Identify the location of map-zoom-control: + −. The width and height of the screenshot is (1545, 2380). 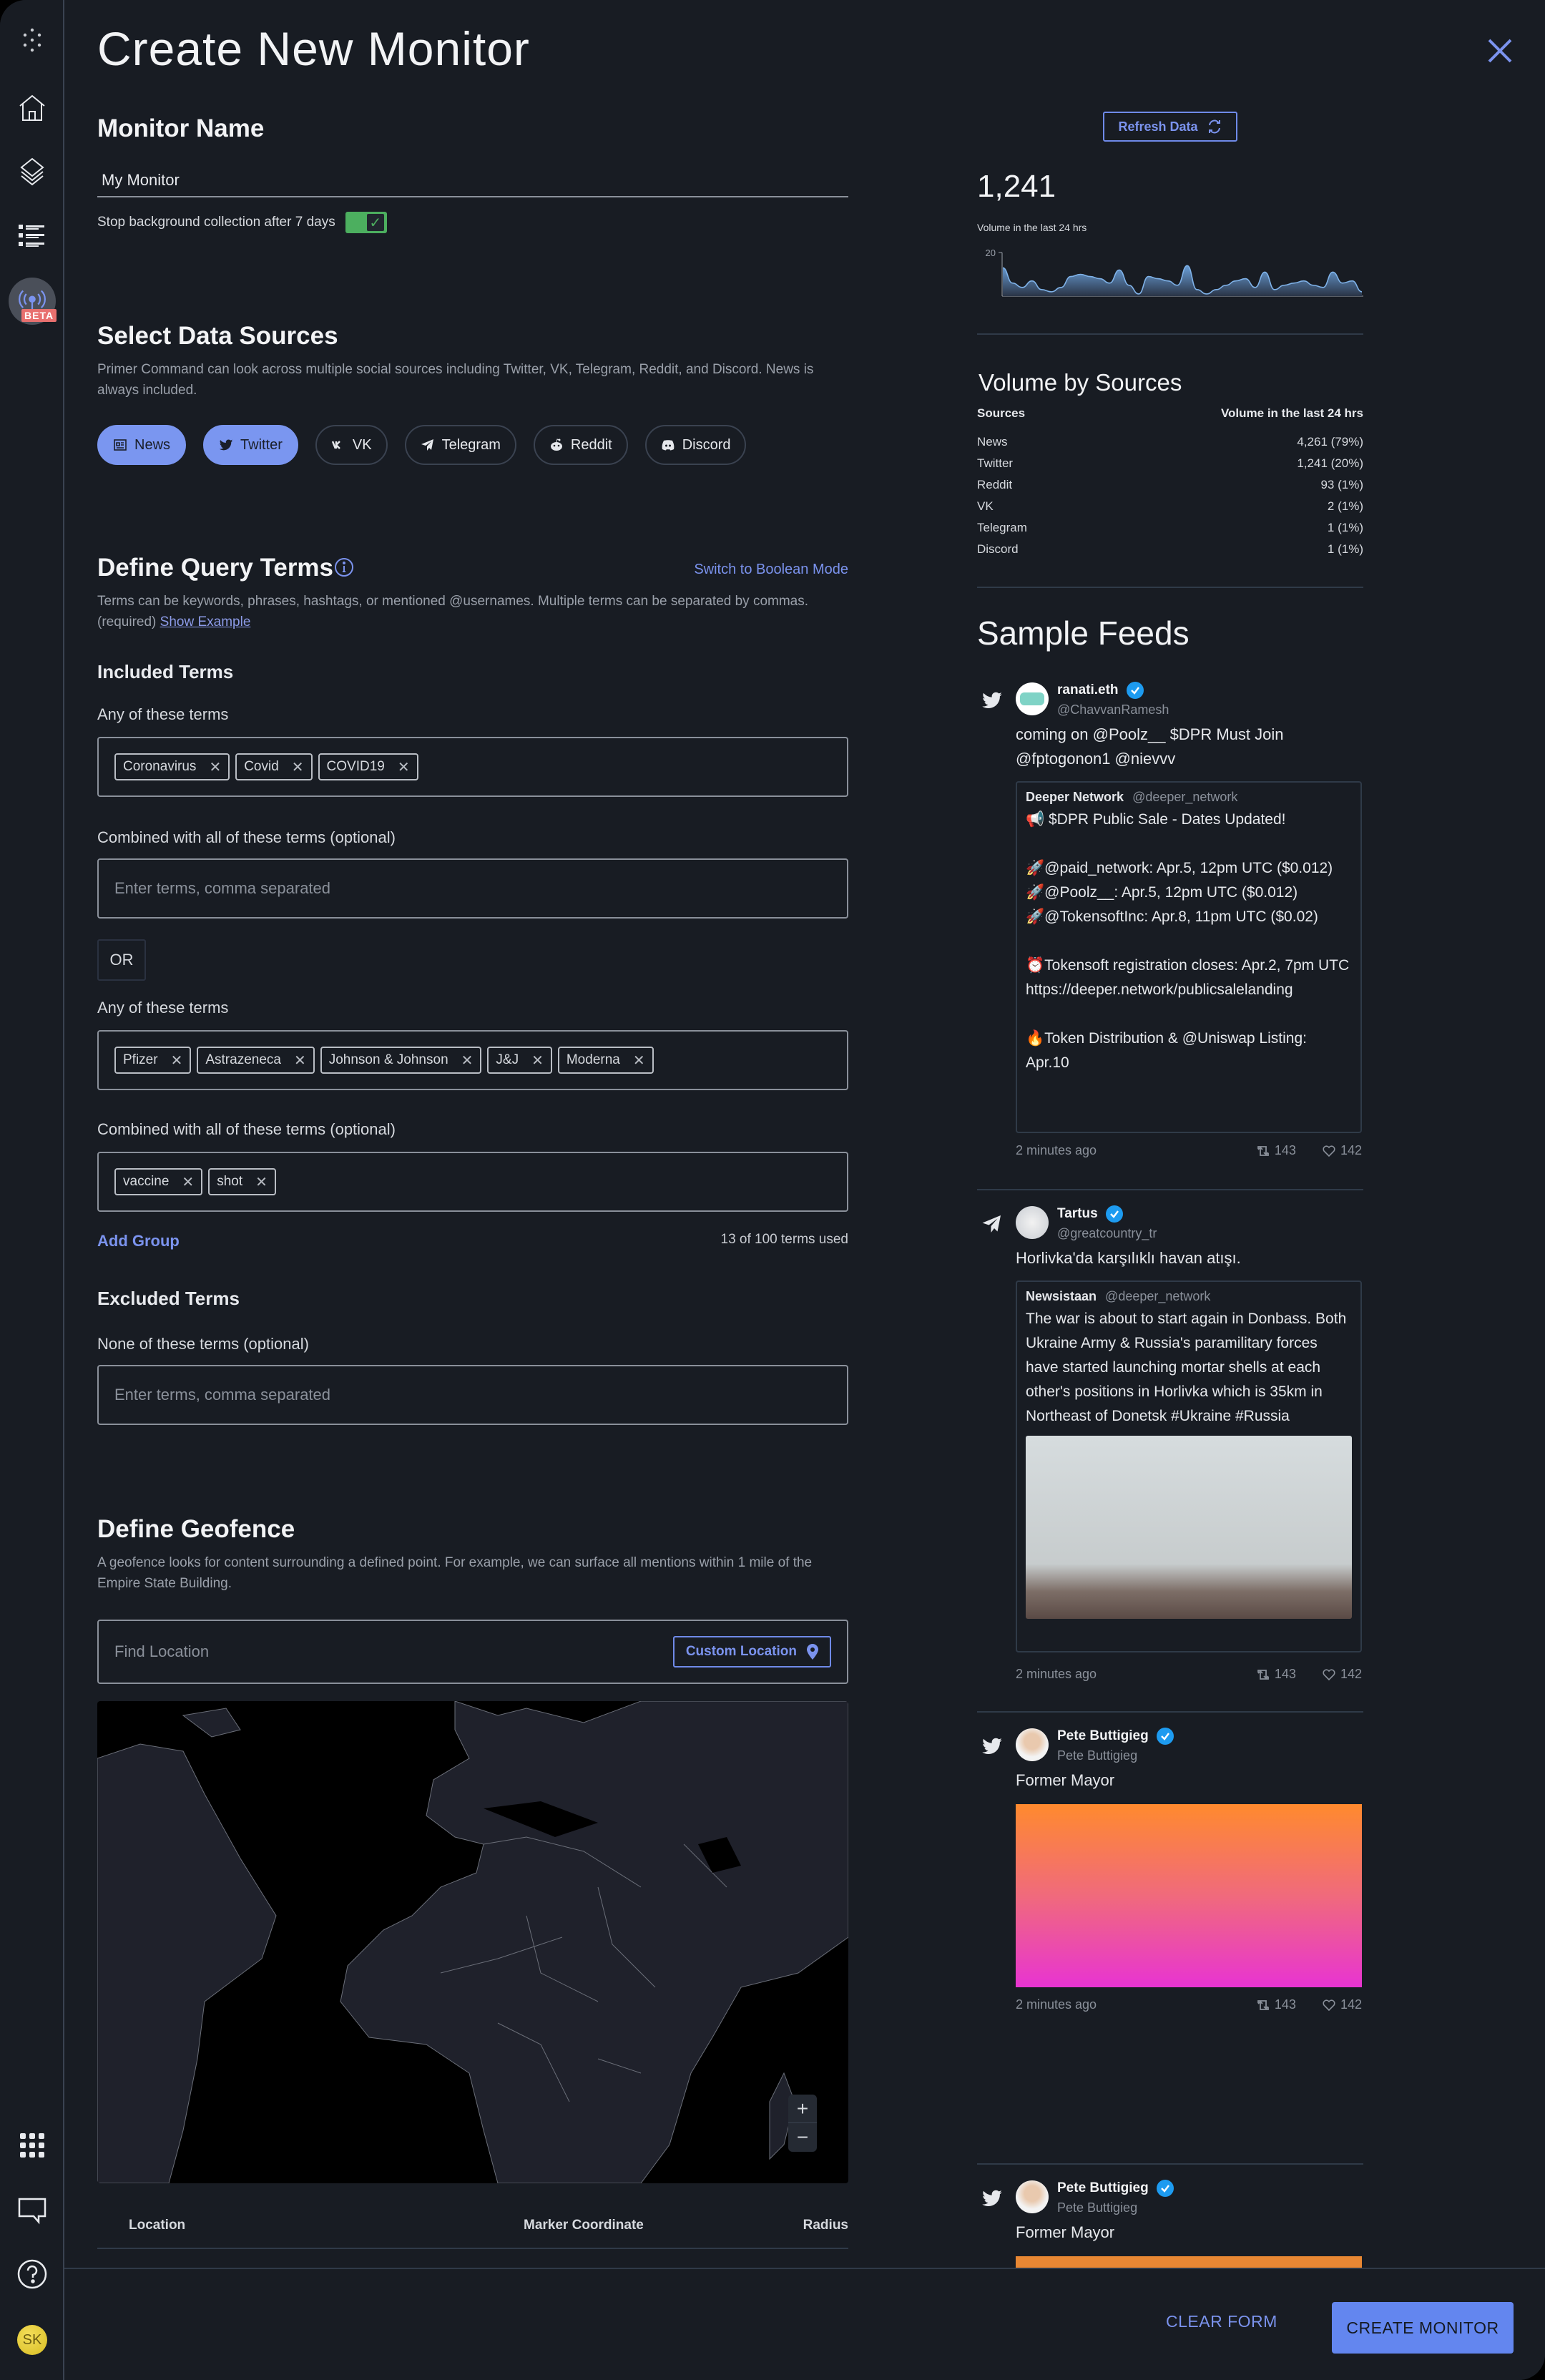
(802, 2123).